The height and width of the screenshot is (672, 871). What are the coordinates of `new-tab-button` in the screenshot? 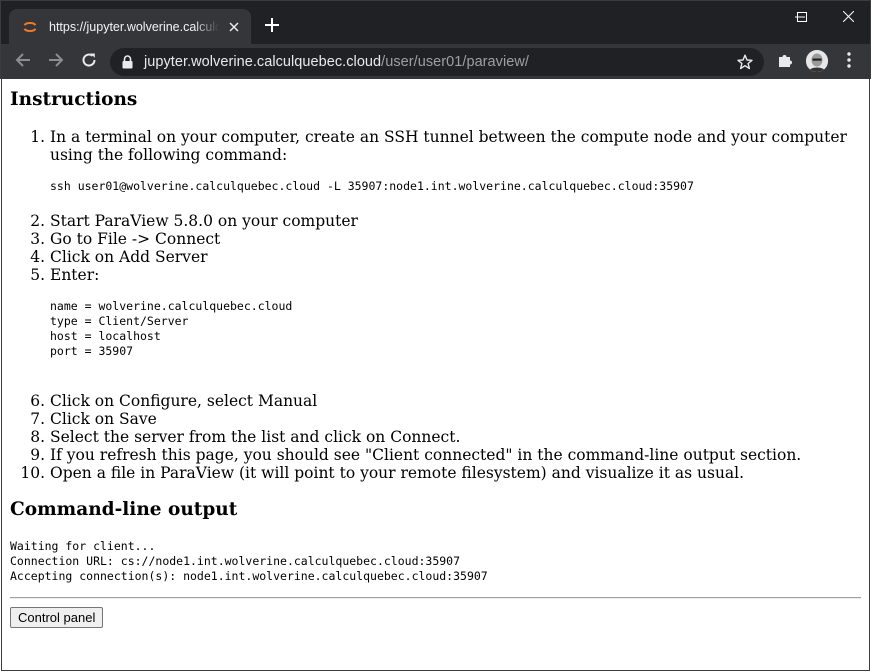 It's located at (272, 26).